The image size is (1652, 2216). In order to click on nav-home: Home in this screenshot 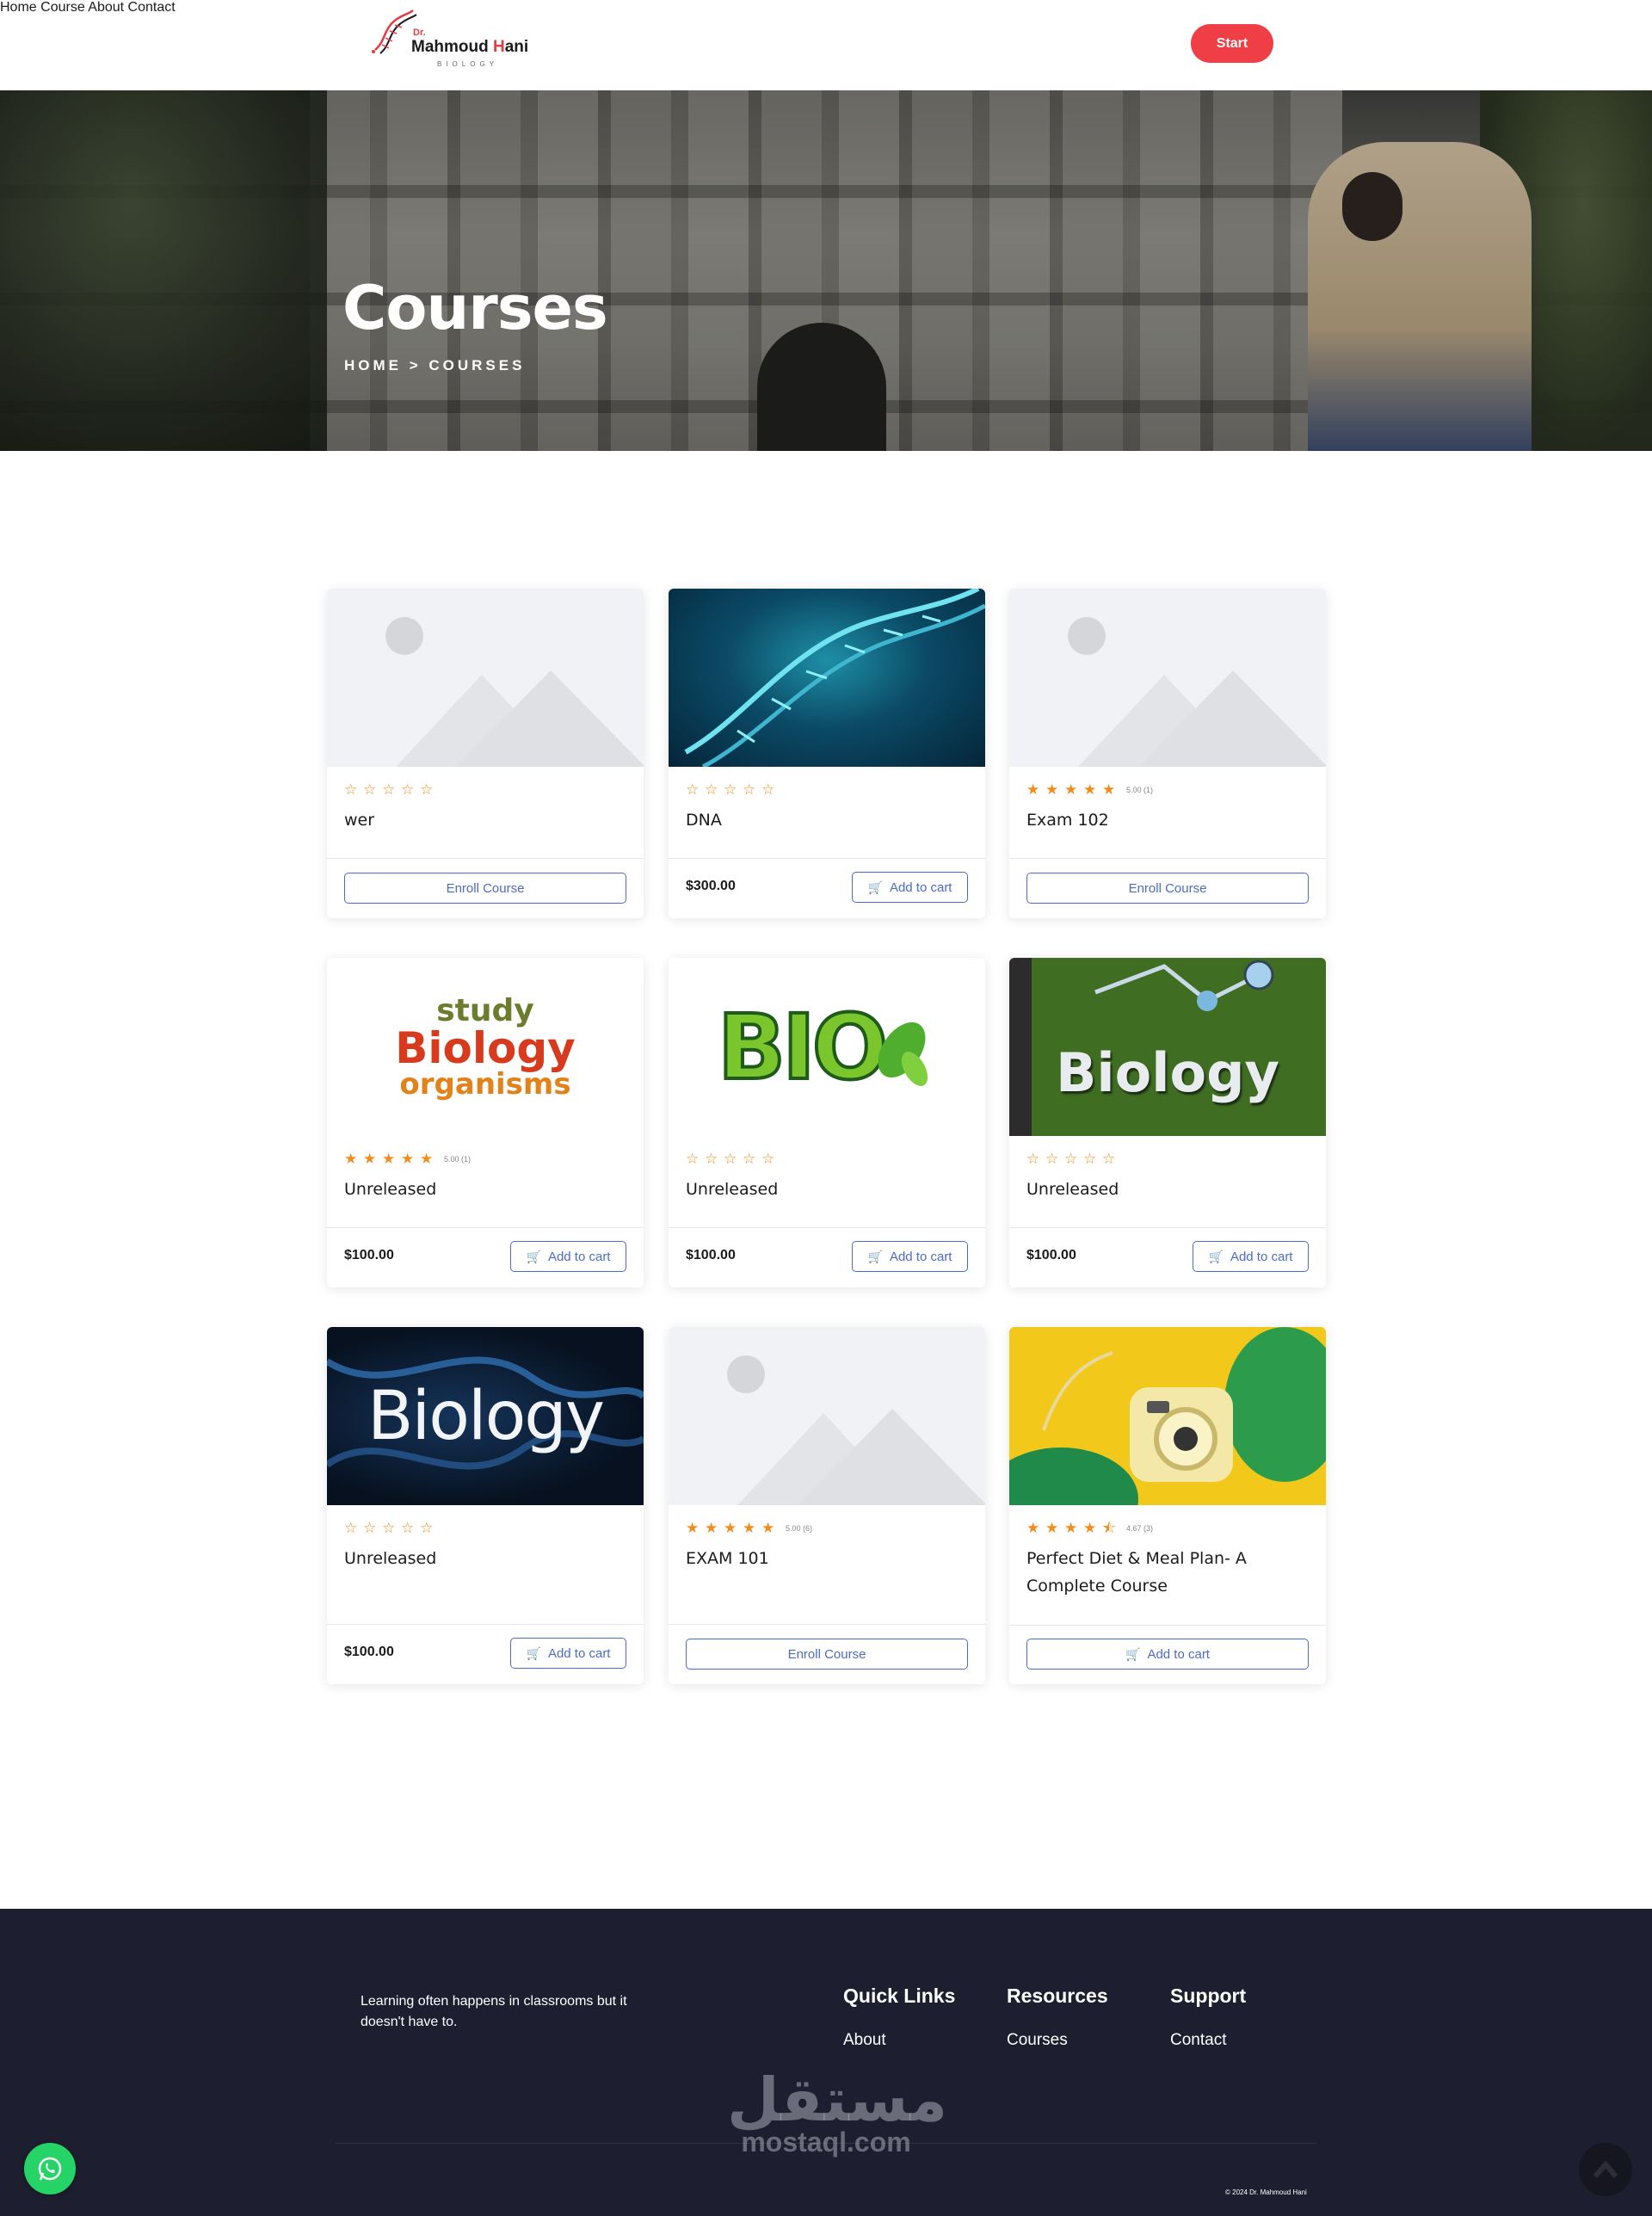, I will do `click(18, 8)`.